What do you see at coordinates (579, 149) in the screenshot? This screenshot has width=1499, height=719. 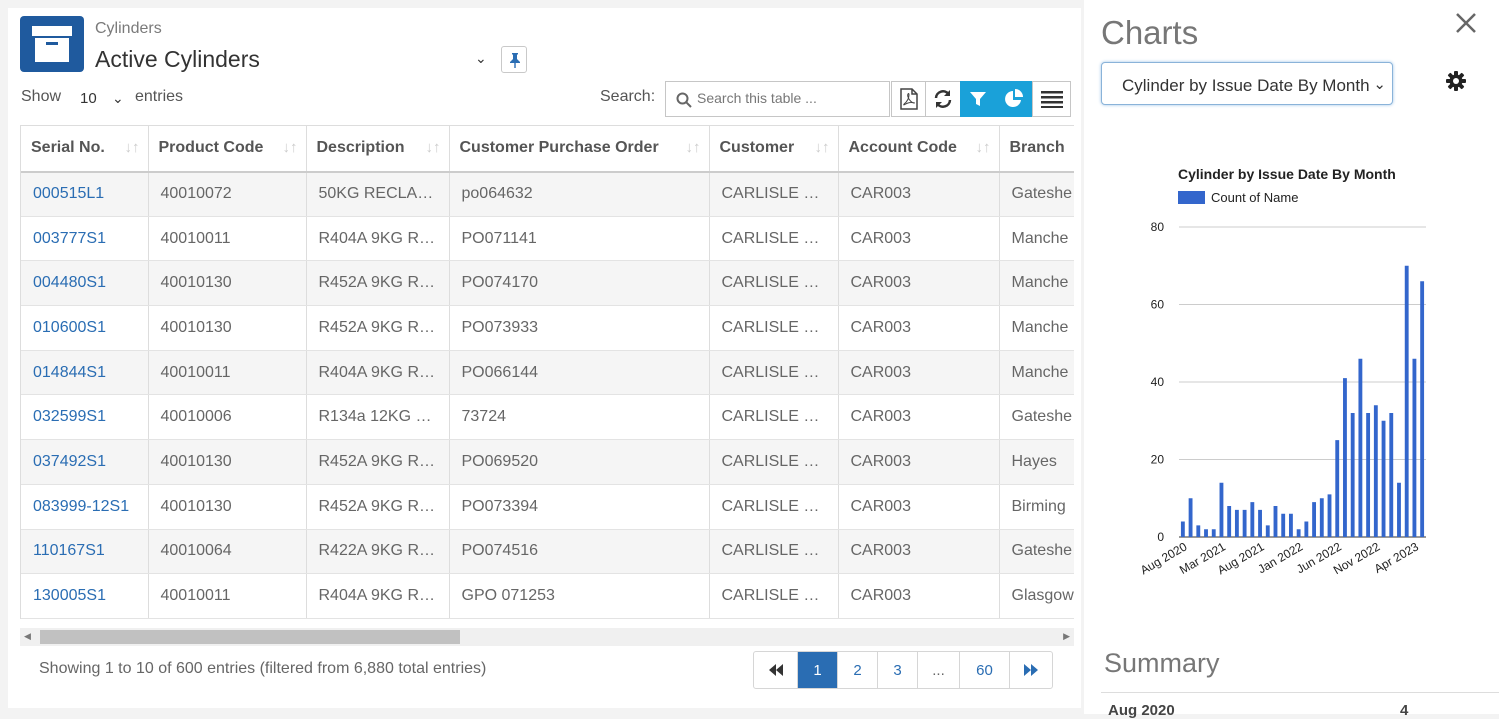 I see `column-header: Customer Purchase Order ↓↑` at bounding box center [579, 149].